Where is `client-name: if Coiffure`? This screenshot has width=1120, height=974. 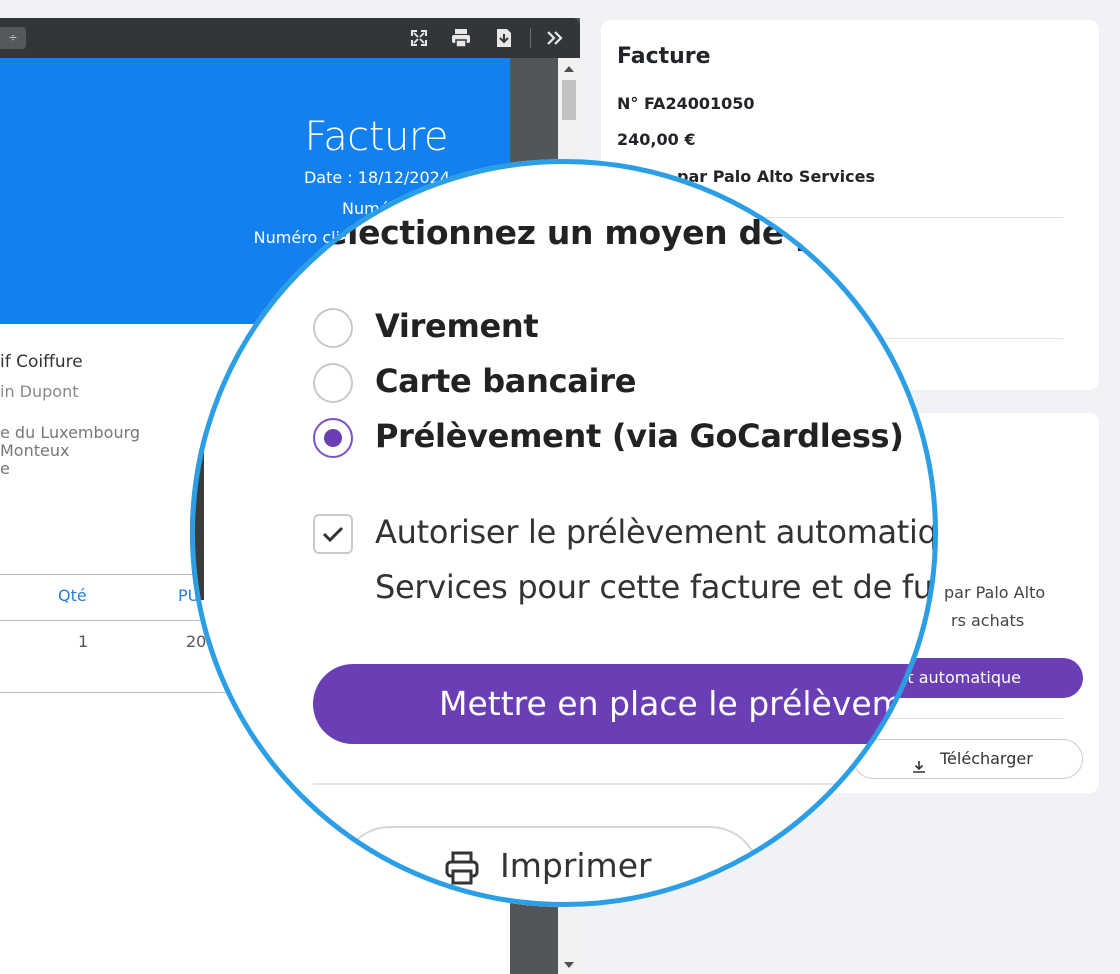 client-name: if Coiffure is located at coordinates (41, 362).